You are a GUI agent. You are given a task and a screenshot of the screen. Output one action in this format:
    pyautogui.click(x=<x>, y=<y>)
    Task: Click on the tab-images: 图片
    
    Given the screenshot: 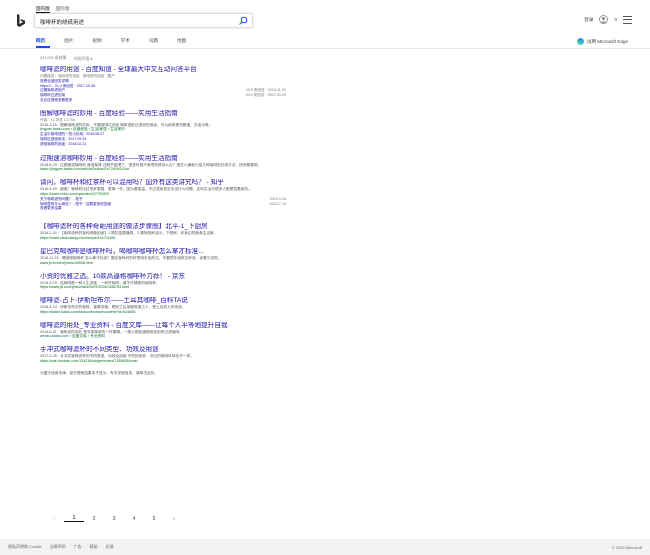 What is the action you would take?
    pyautogui.click(x=68, y=41)
    